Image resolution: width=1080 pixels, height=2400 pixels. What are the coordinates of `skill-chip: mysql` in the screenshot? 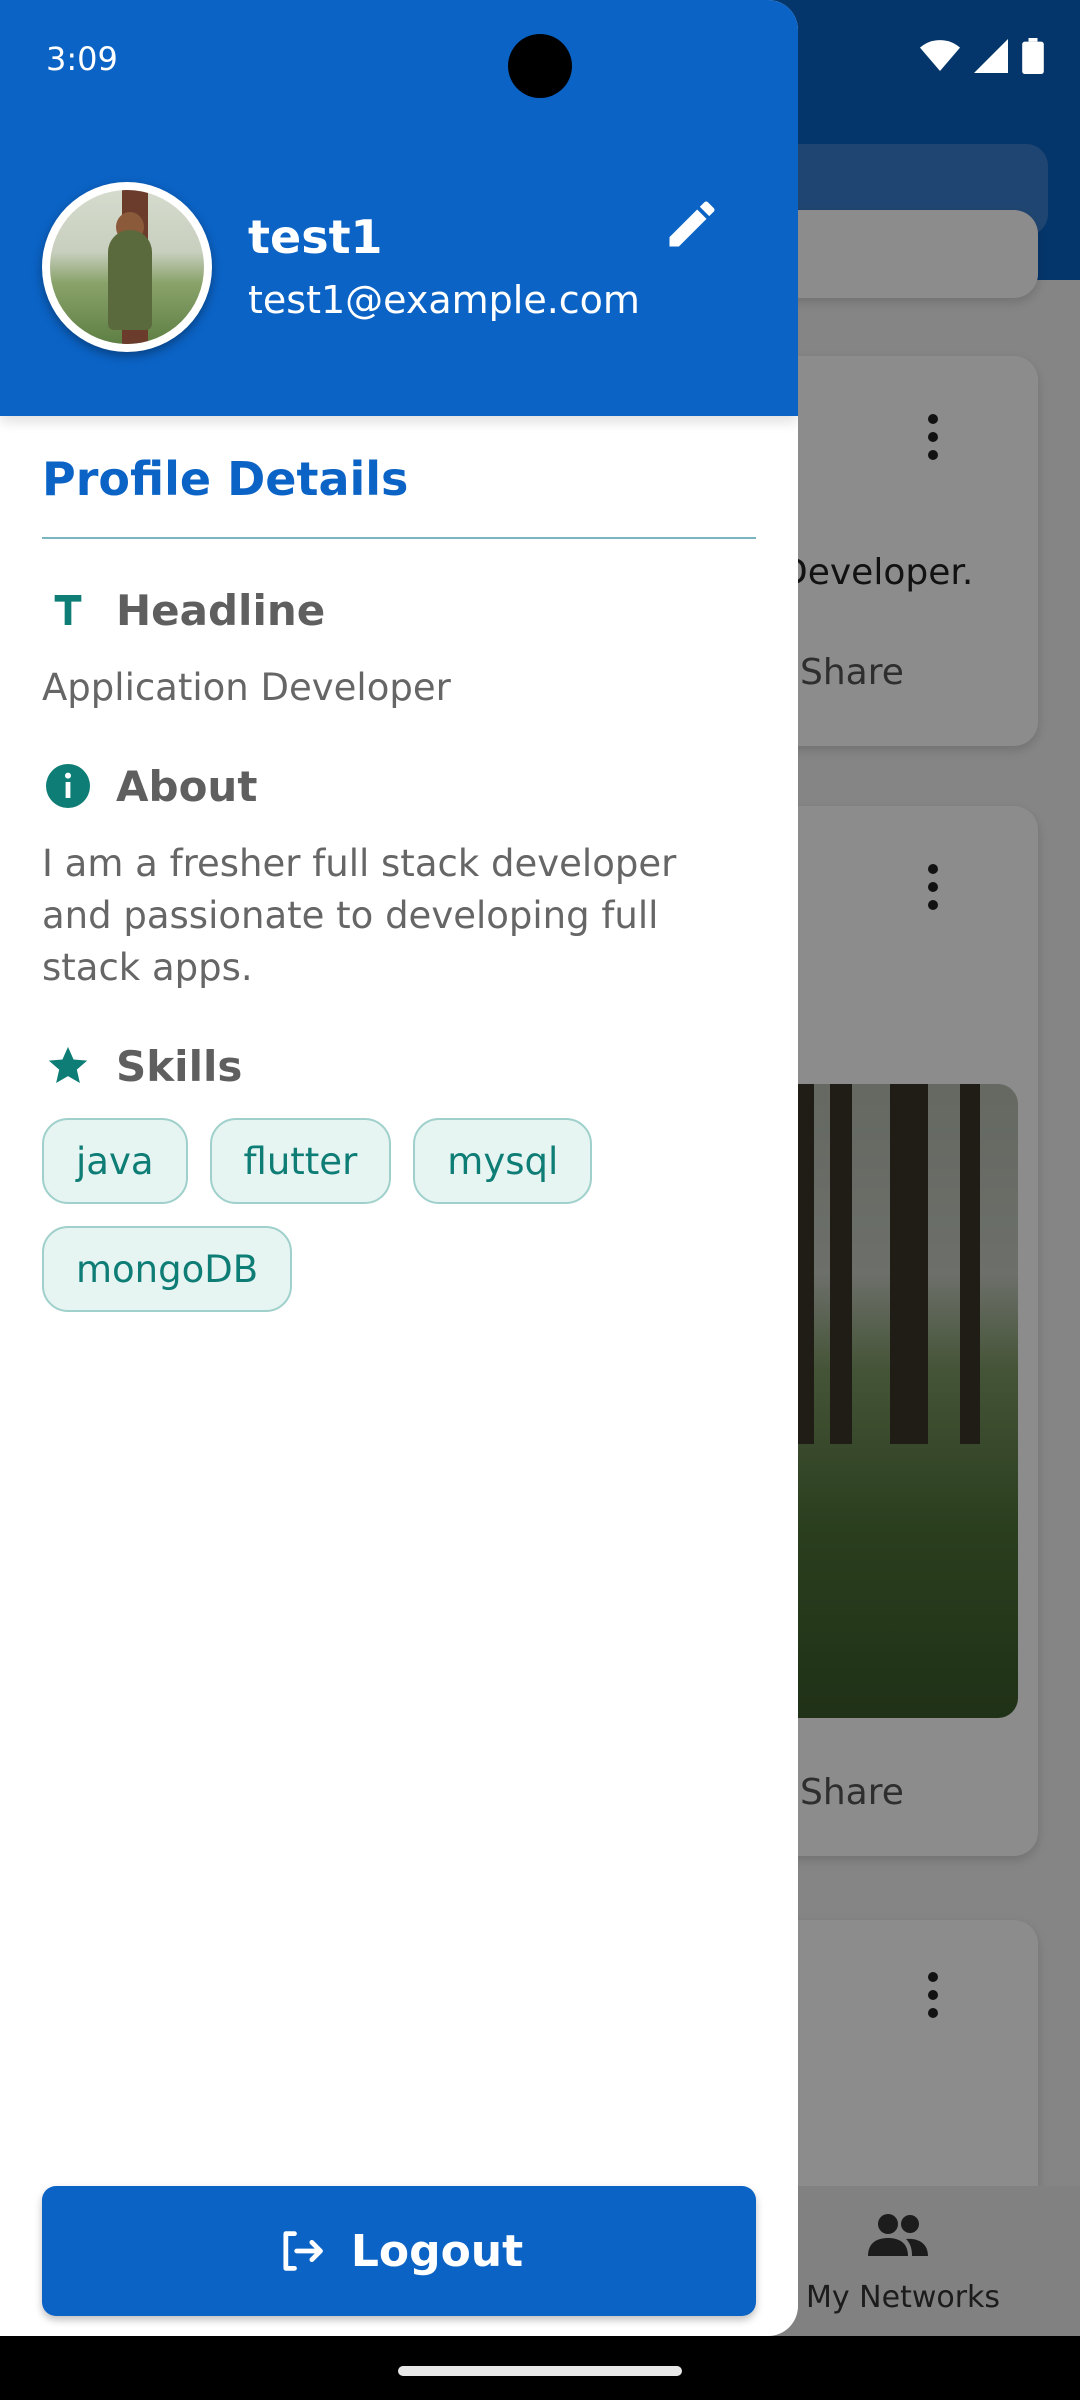 It's located at (503, 1161).